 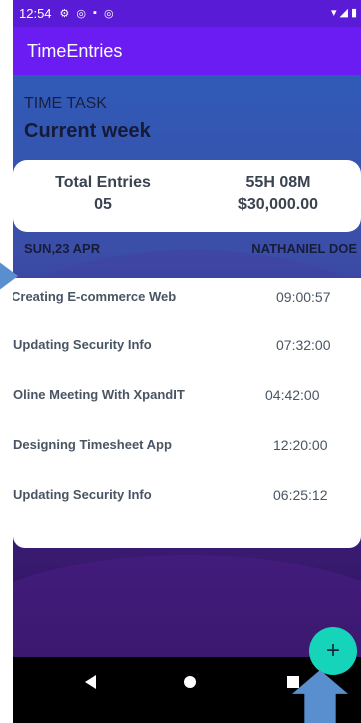 What do you see at coordinates (300, 445) in the screenshot?
I see `entry-duration: 12:20:00` at bounding box center [300, 445].